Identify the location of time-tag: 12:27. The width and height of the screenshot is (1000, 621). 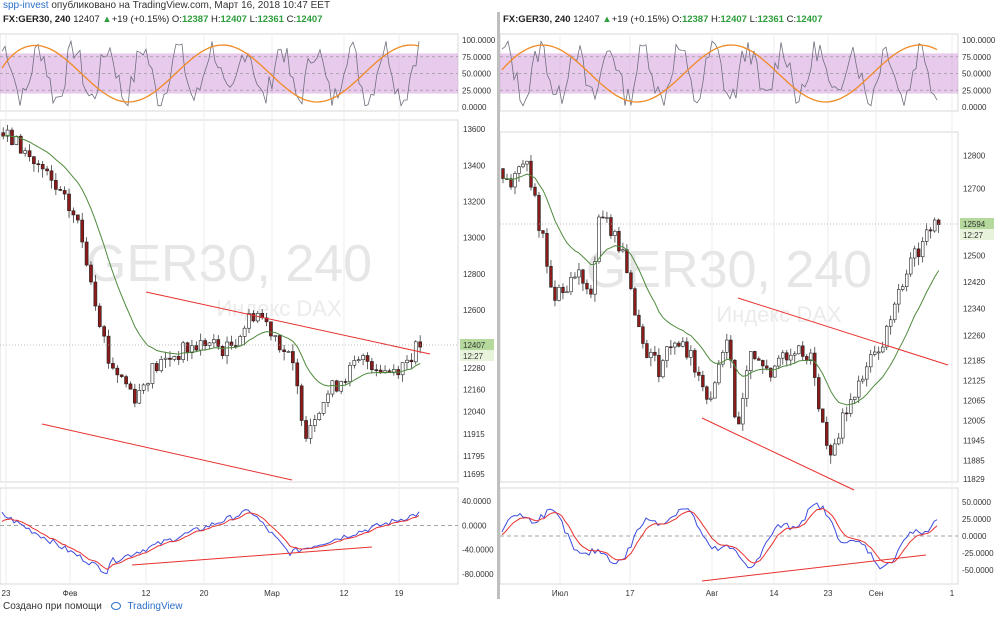
(473, 356).